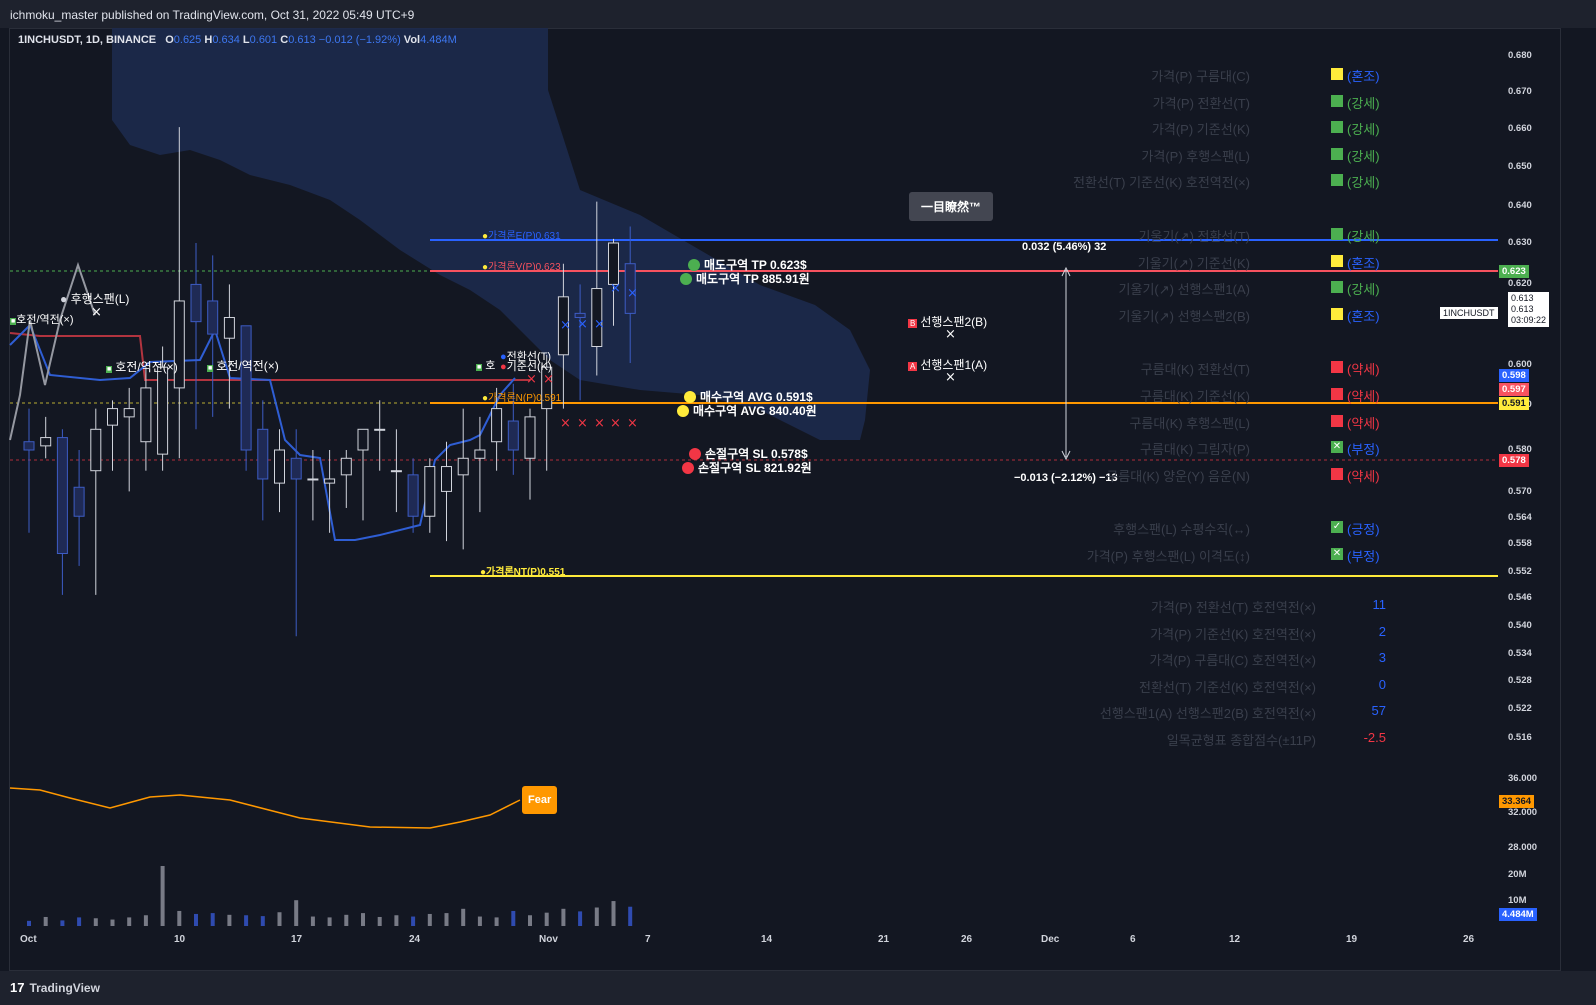 The height and width of the screenshot is (1005, 1596). I want to click on status-label: 가격(P) 전환선(T), so click(1201, 103).